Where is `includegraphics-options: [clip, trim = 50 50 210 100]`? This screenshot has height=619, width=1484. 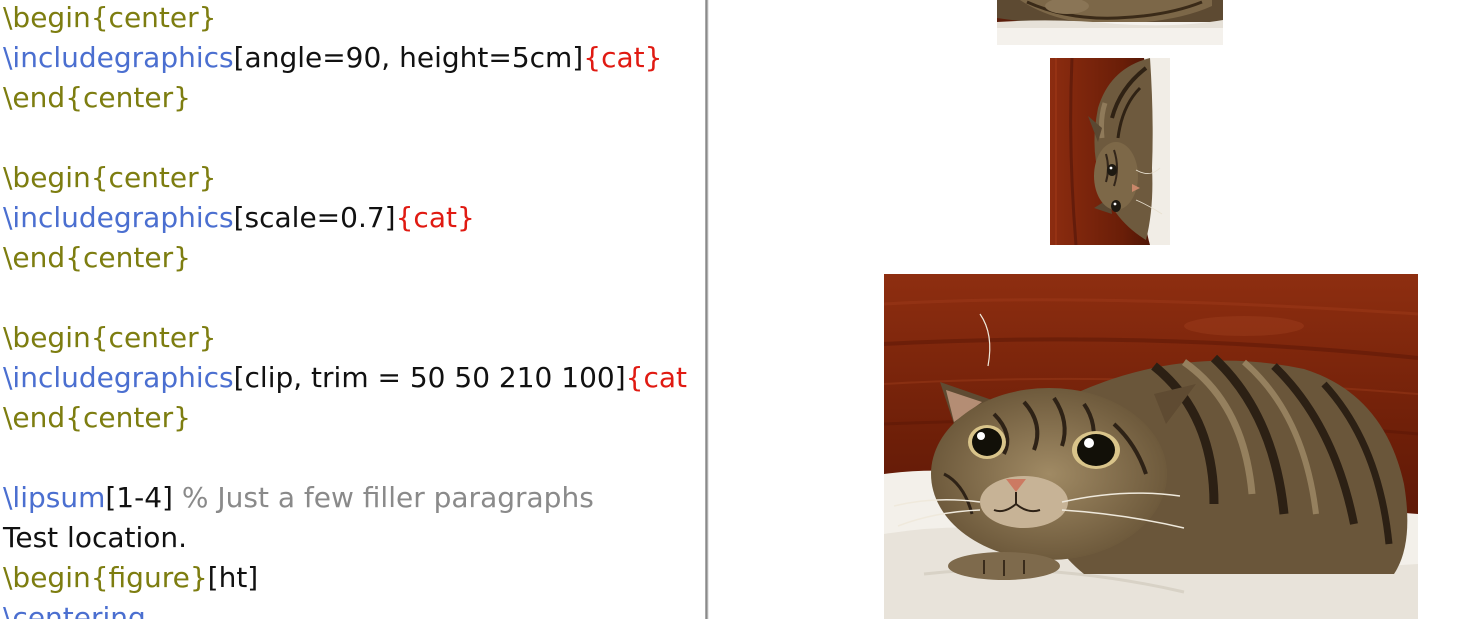 includegraphics-options: [clip, trim = 50 50 210 100] is located at coordinates (429, 377).